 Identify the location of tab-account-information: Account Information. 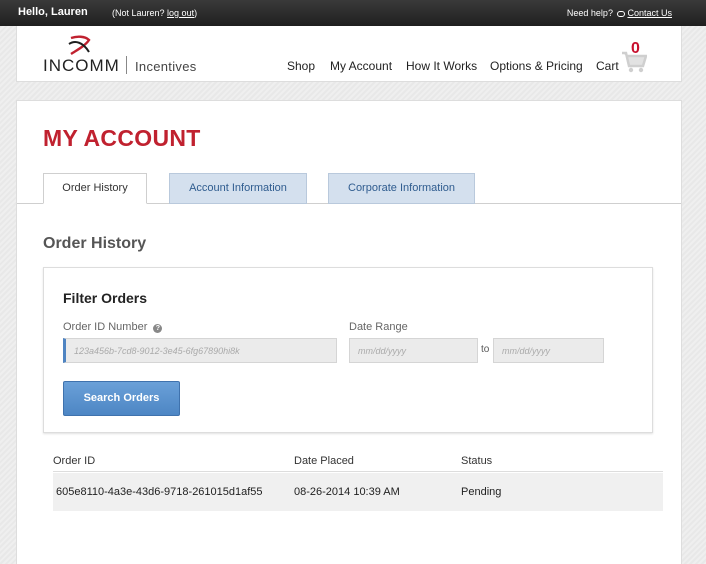
(238, 188).